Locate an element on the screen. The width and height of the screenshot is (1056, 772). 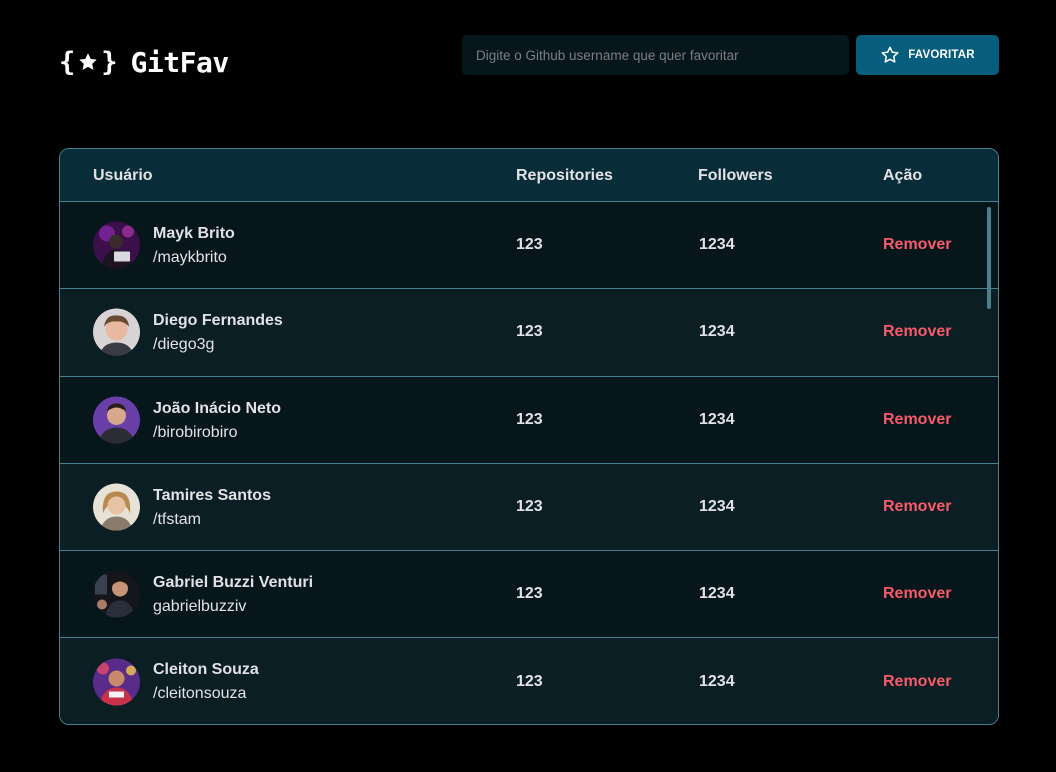
table-row: Tamires Santos /tfstam 123 1234 Remover is located at coordinates (529, 507).